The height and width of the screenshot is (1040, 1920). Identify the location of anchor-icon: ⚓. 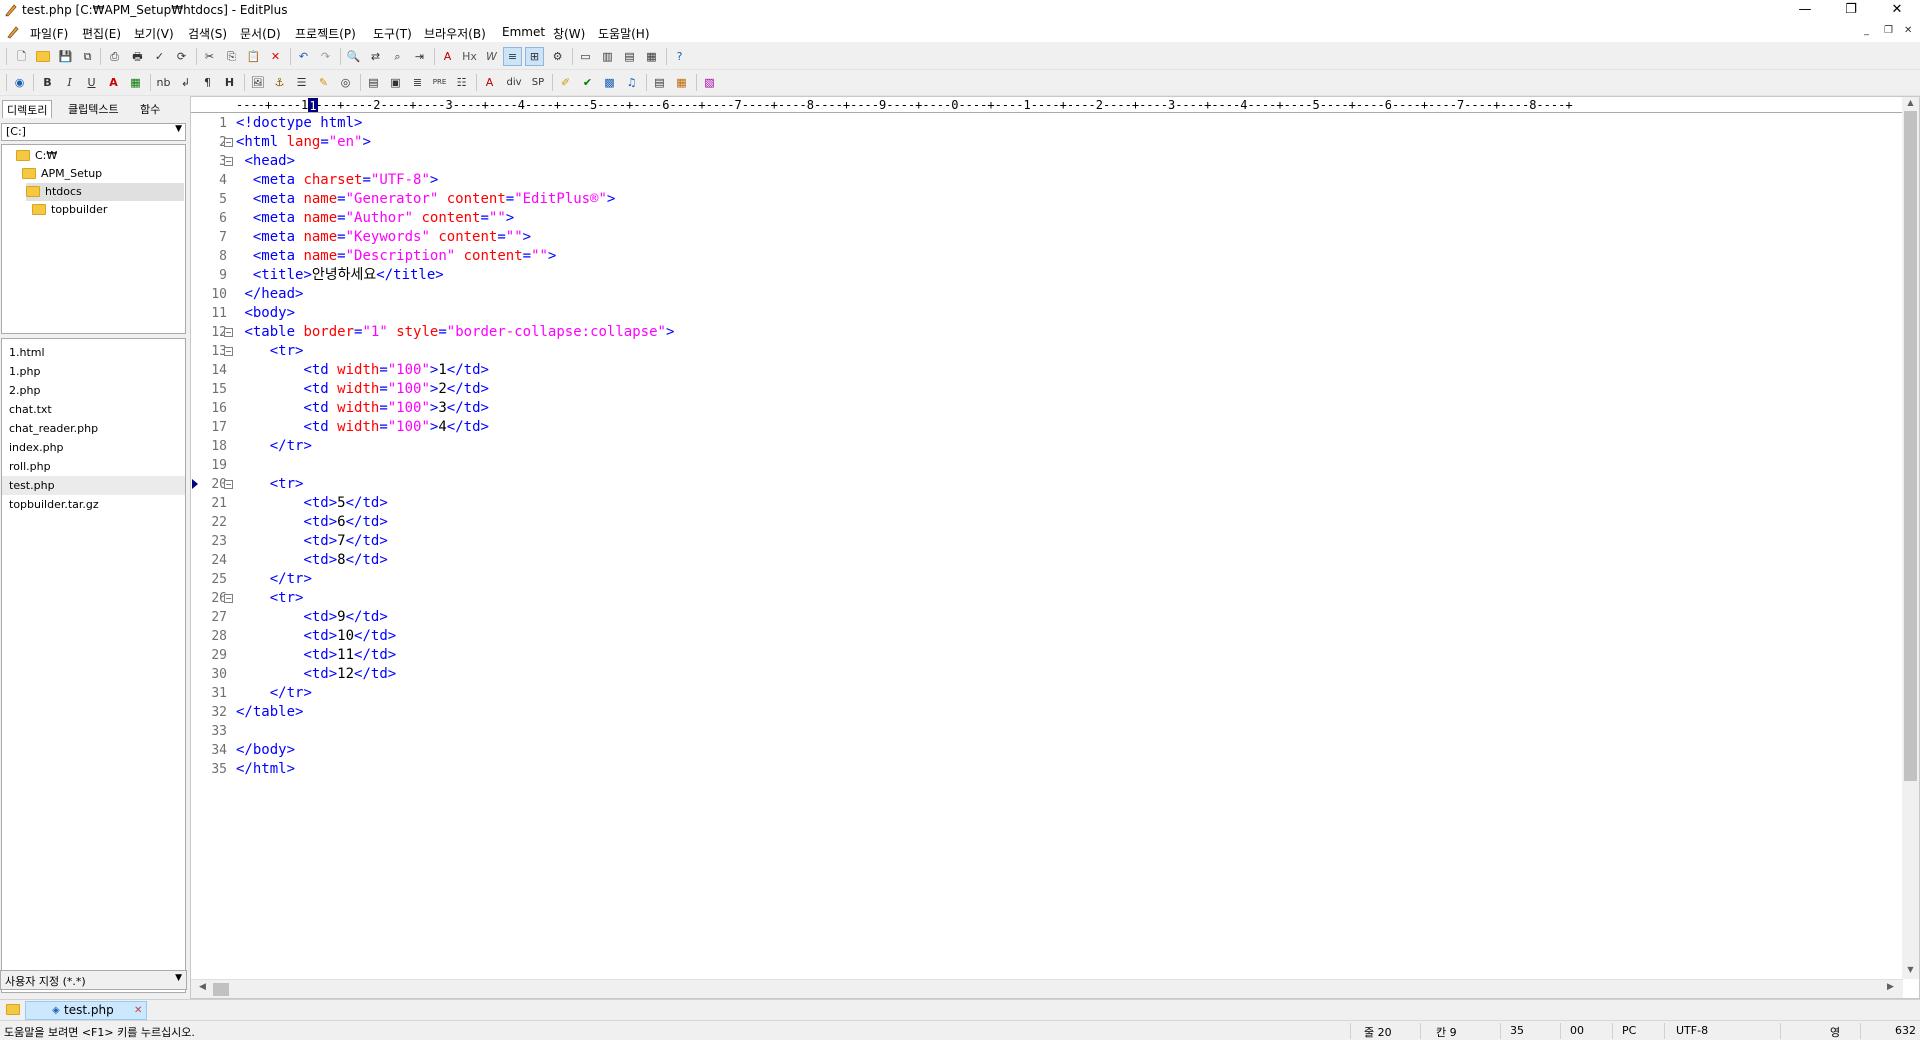
(279, 82).